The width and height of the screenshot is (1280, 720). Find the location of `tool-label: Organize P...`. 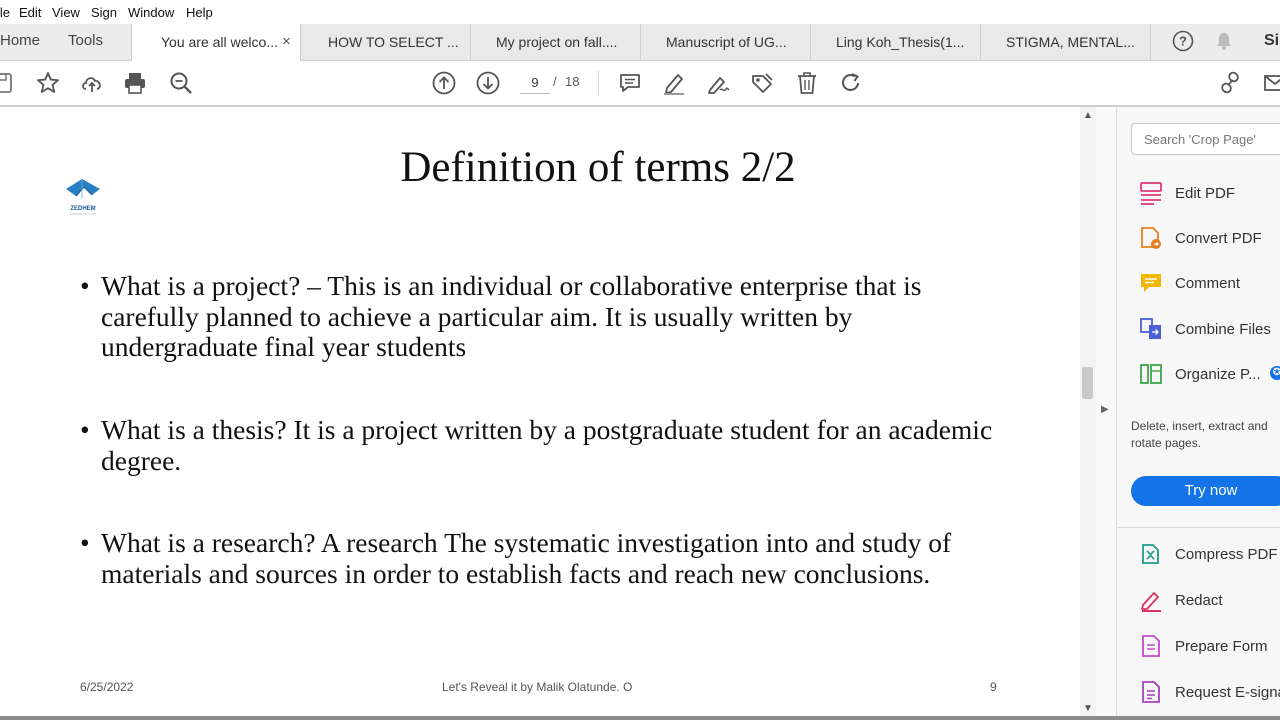

tool-label: Organize P... is located at coordinates (1218, 374).